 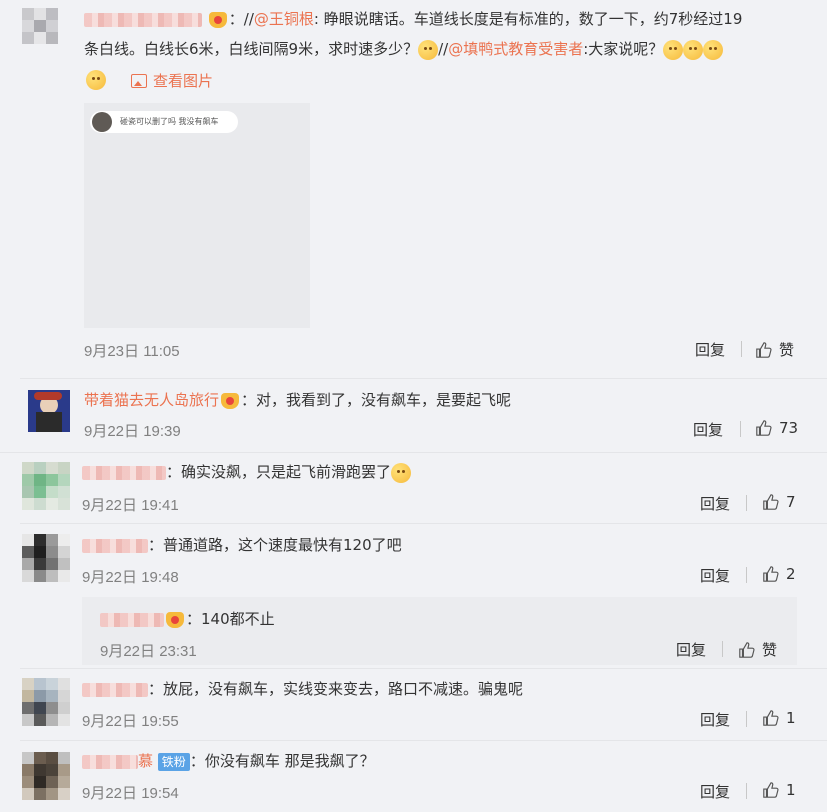 I want to click on image-avatar, so click(x=102, y=122).